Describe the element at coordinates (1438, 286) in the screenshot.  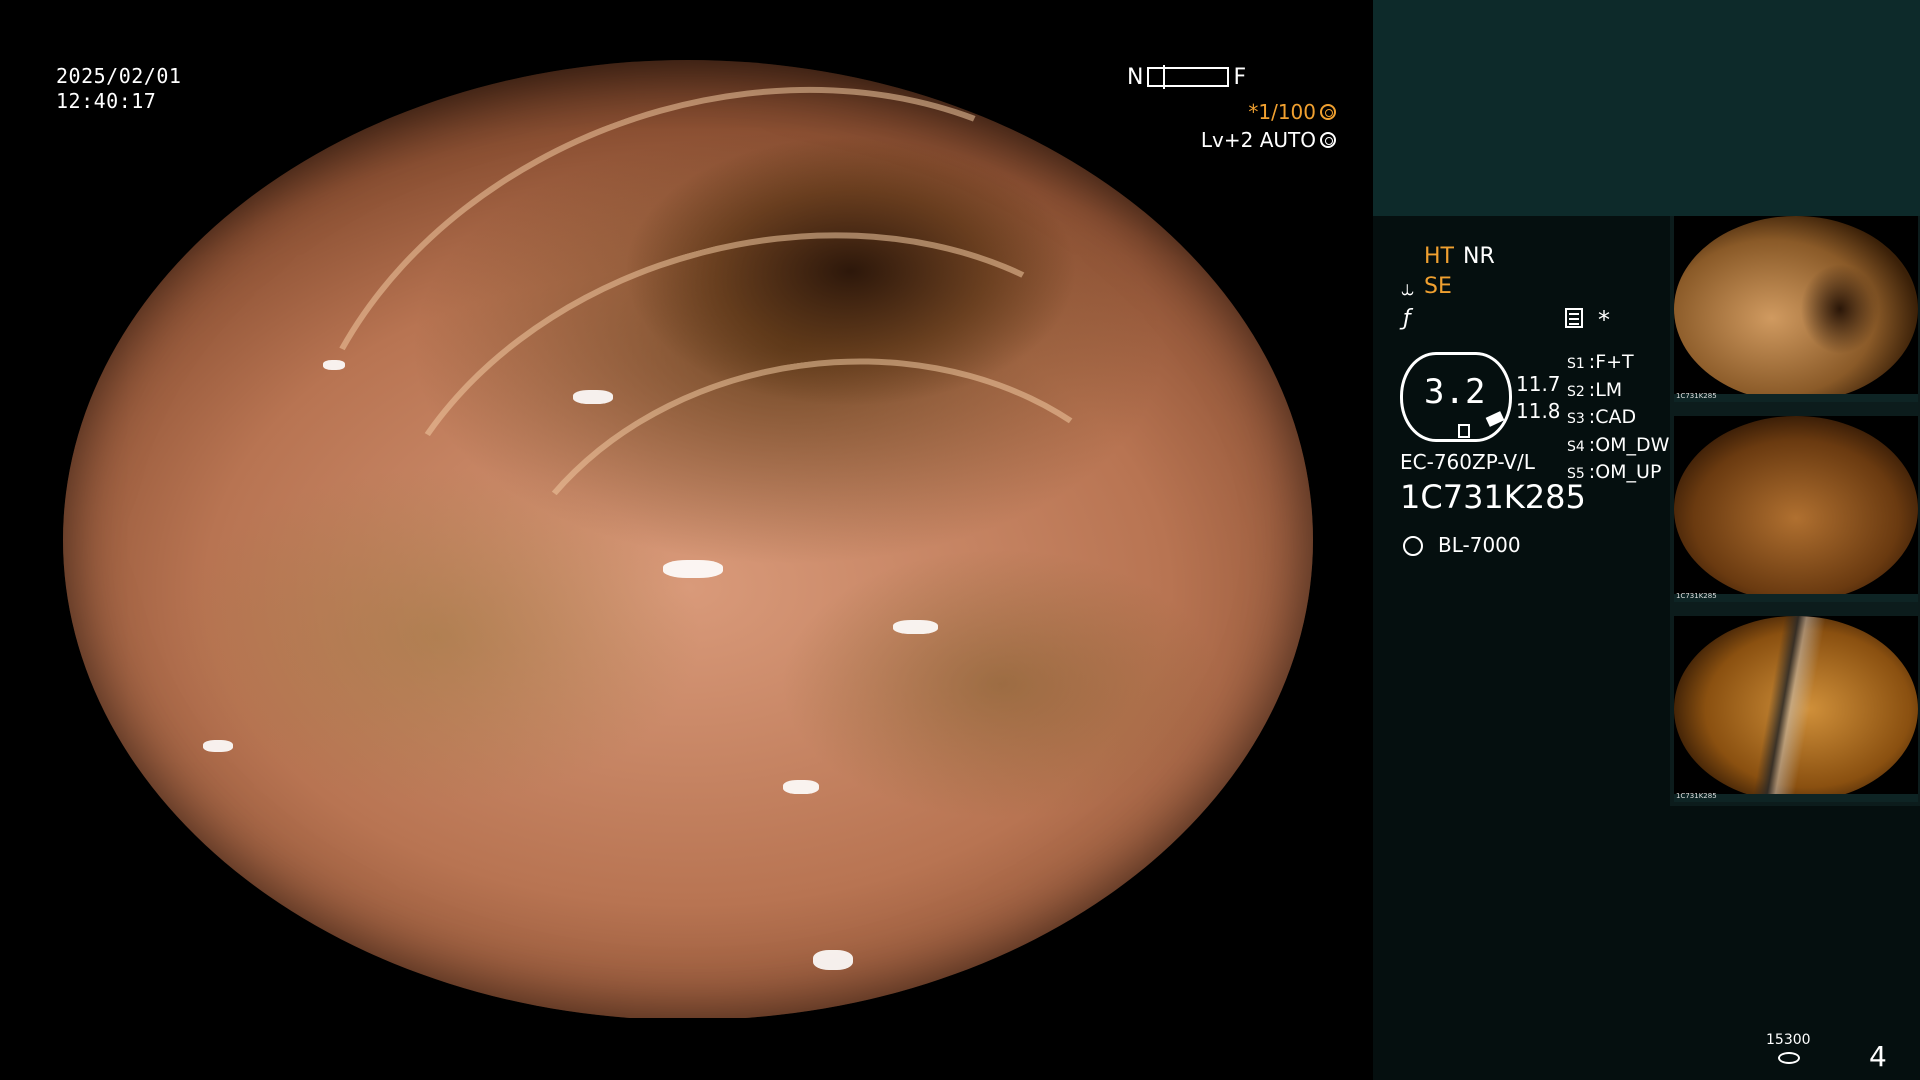
I see `mode-se: SE` at that location.